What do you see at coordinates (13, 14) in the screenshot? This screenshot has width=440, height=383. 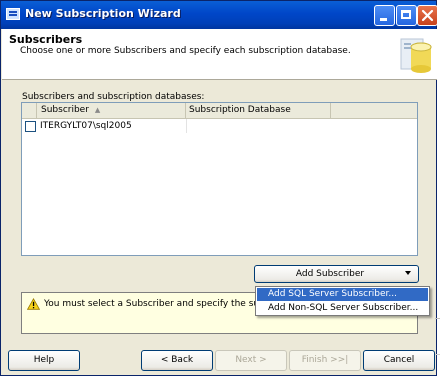 I see `wizard-app-icon` at bounding box center [13, 14].